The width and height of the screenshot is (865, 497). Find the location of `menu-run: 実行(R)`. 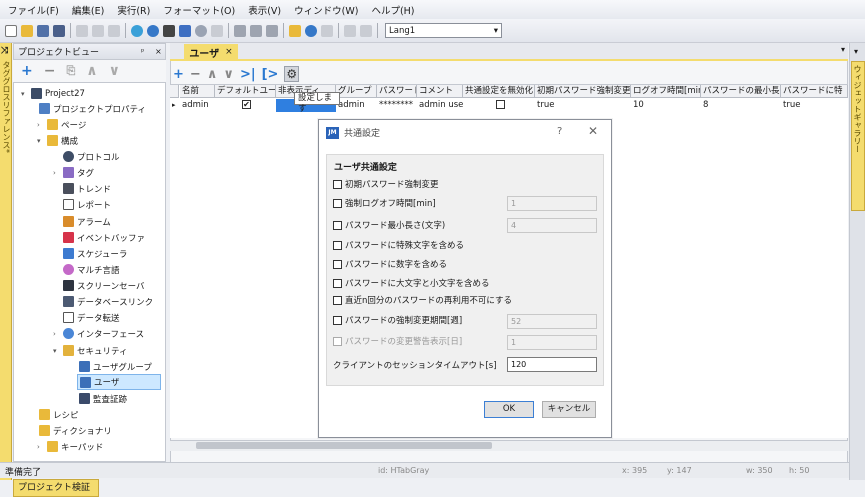

menu-run: 実行(R) is located at coordinates (133, 10).